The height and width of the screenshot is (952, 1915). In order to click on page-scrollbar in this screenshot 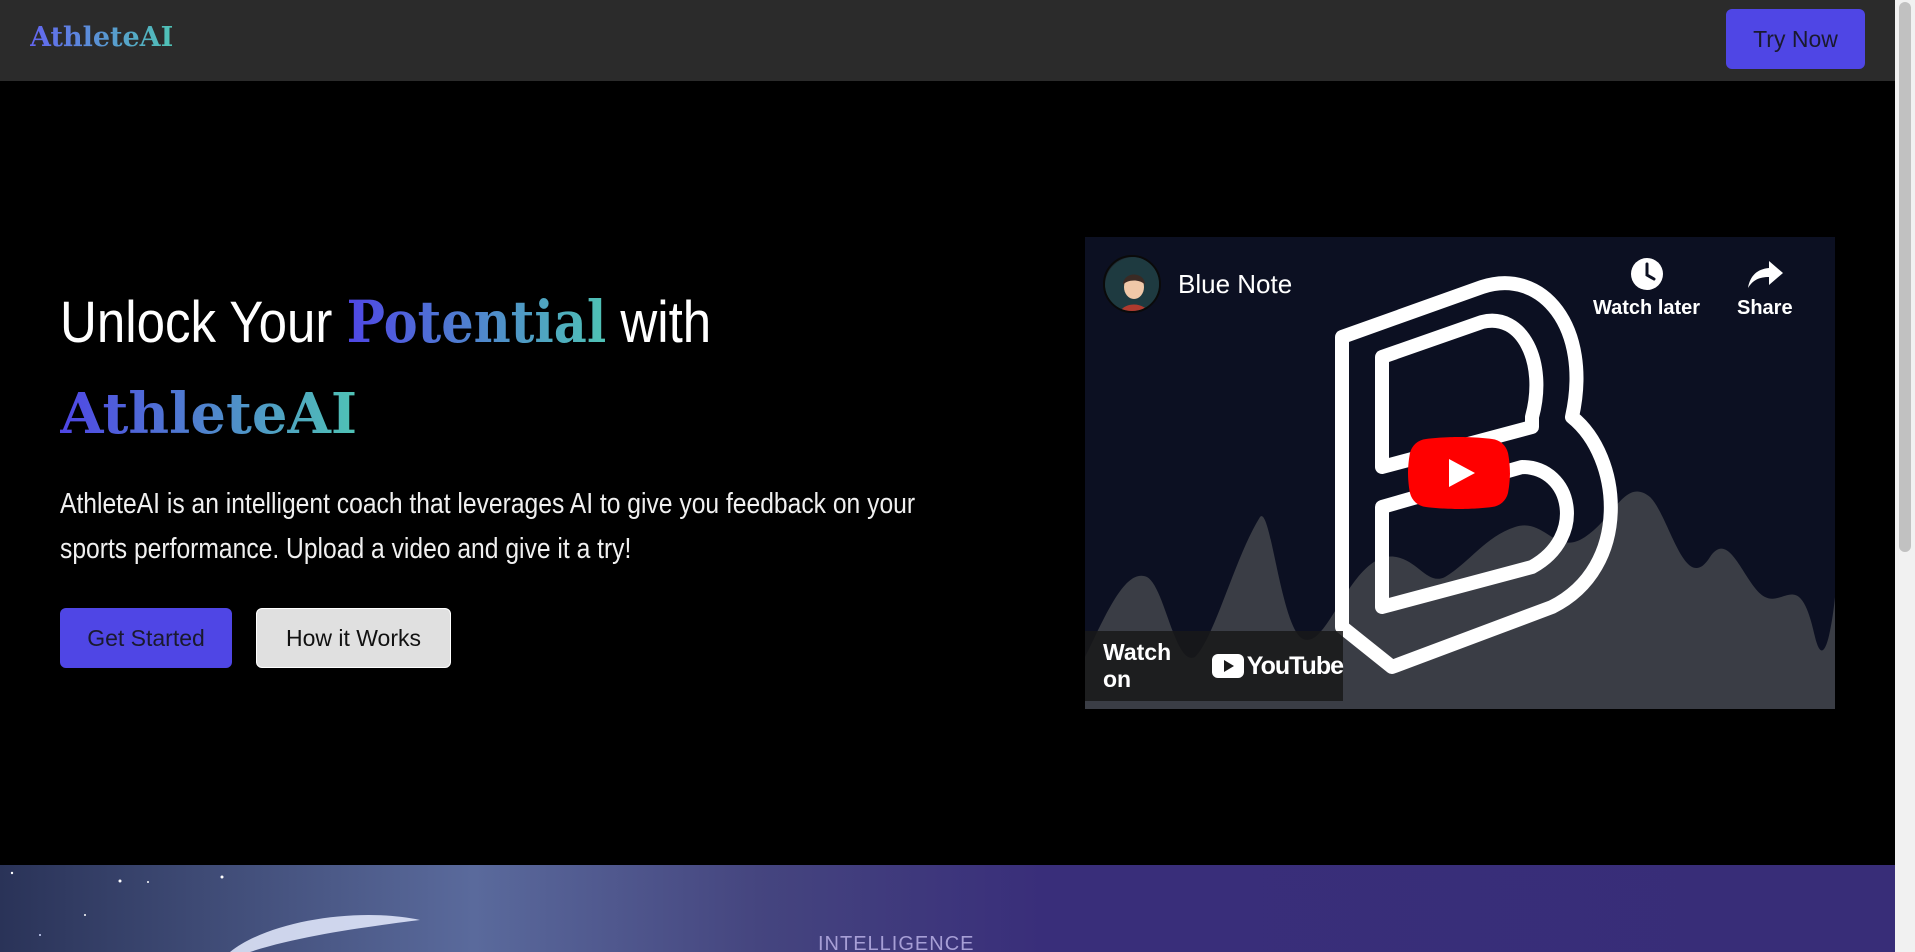, I will do `click(1905, 476)`.